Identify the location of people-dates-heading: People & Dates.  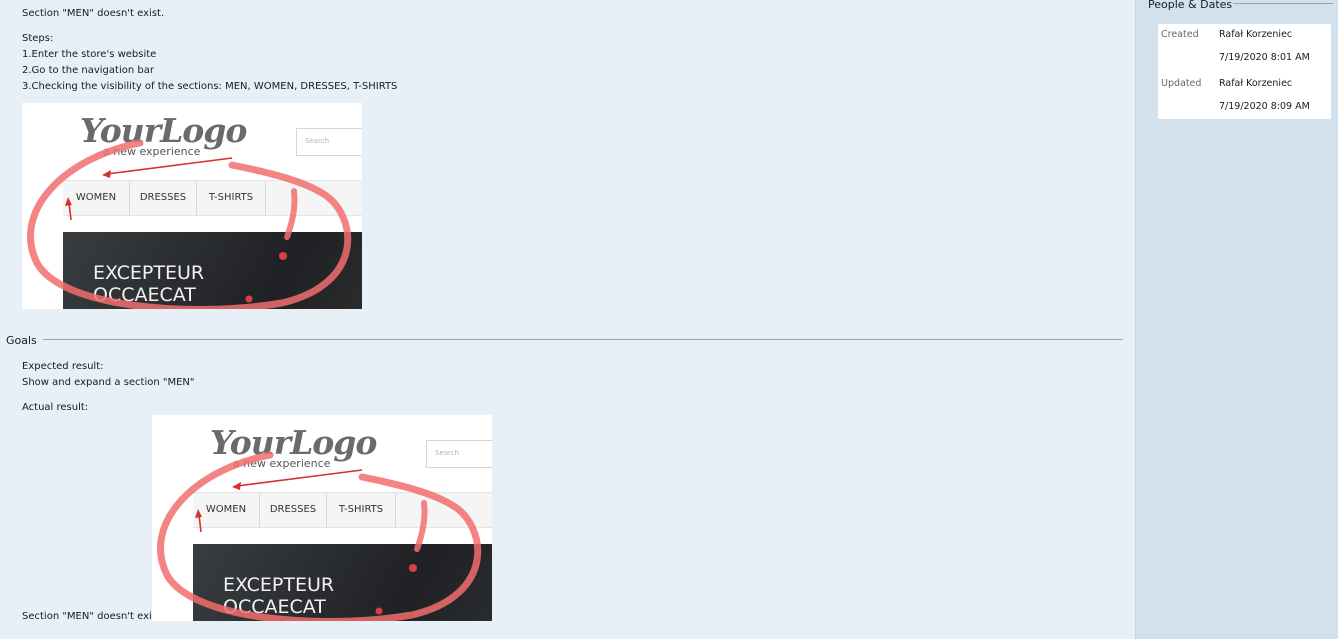
(1190, 5).